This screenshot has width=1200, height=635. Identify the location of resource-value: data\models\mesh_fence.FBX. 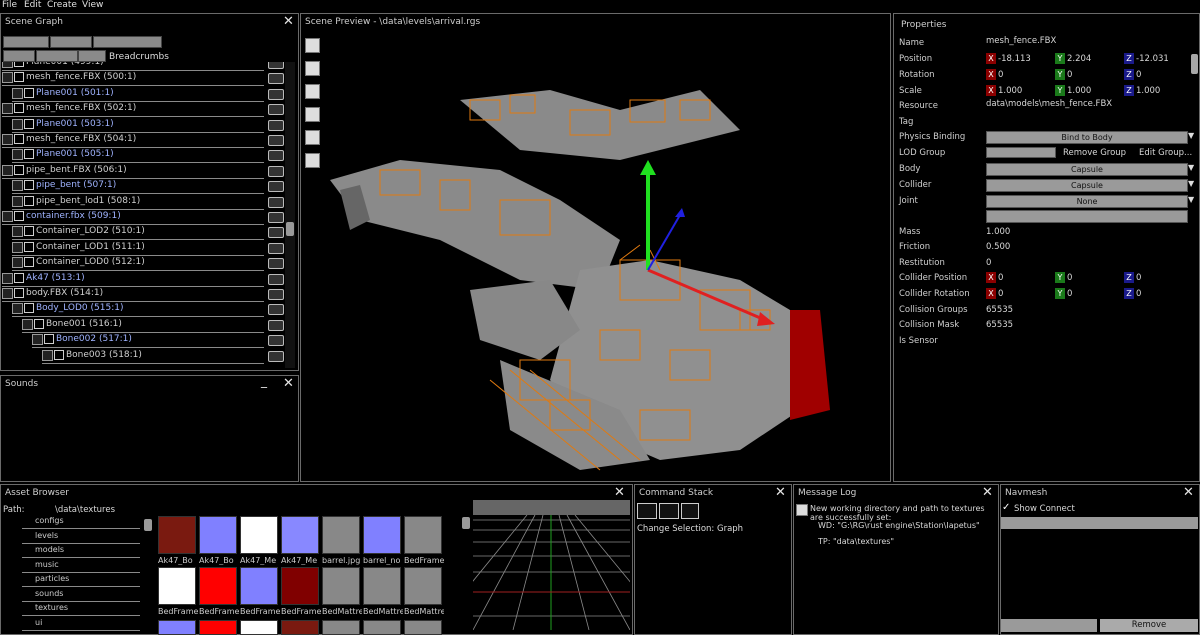
(1049, 104).